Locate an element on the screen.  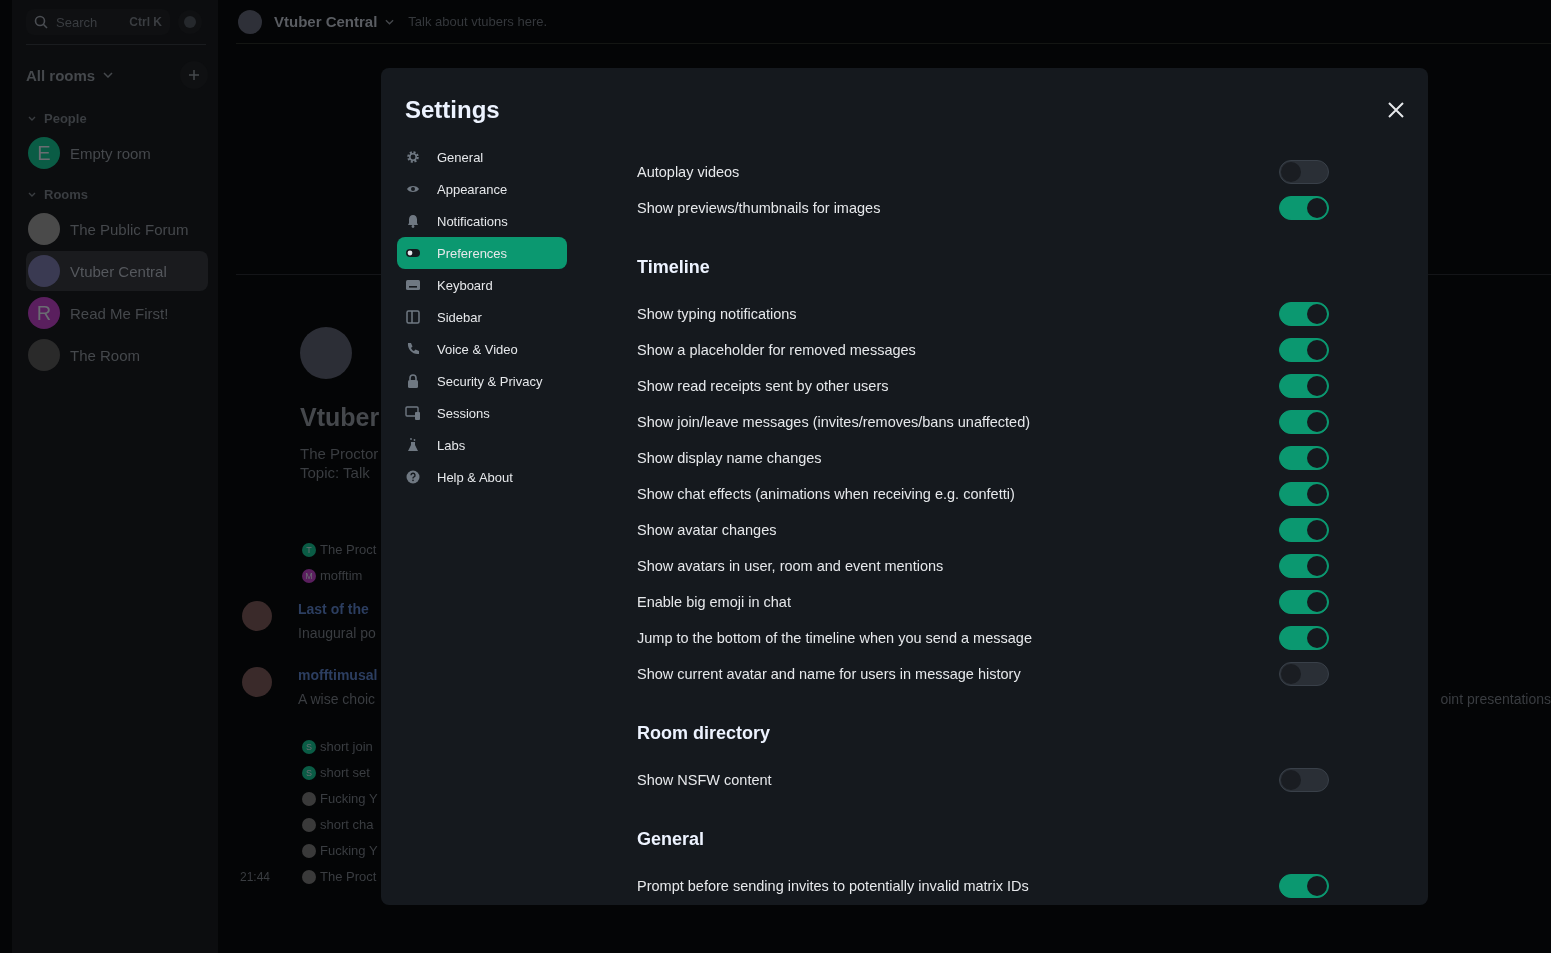
room-avatar: R is located at coordinates (44, 313).